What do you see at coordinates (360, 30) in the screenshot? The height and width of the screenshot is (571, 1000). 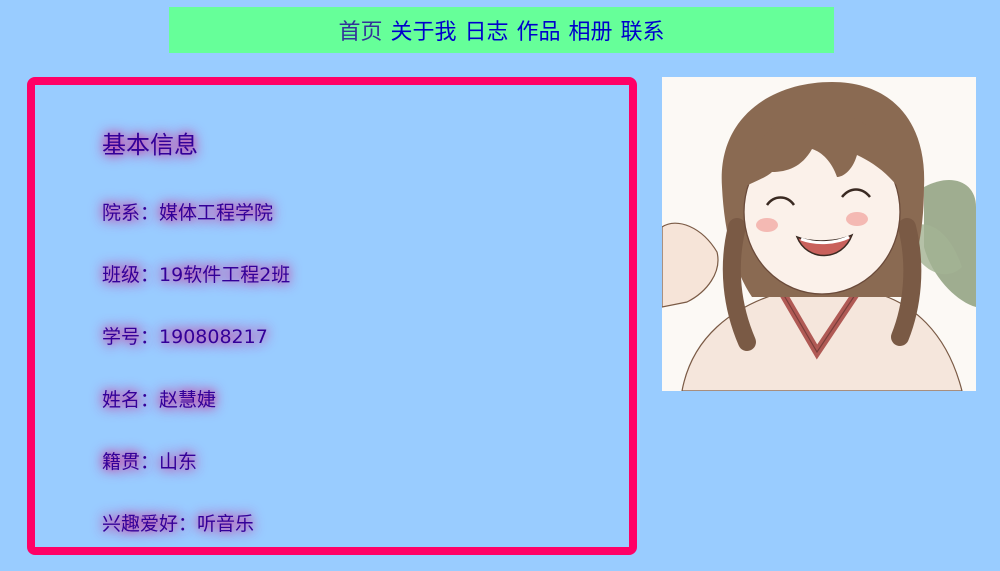 I see `nav-link-home: 首页` at bounding box center [360, 30].